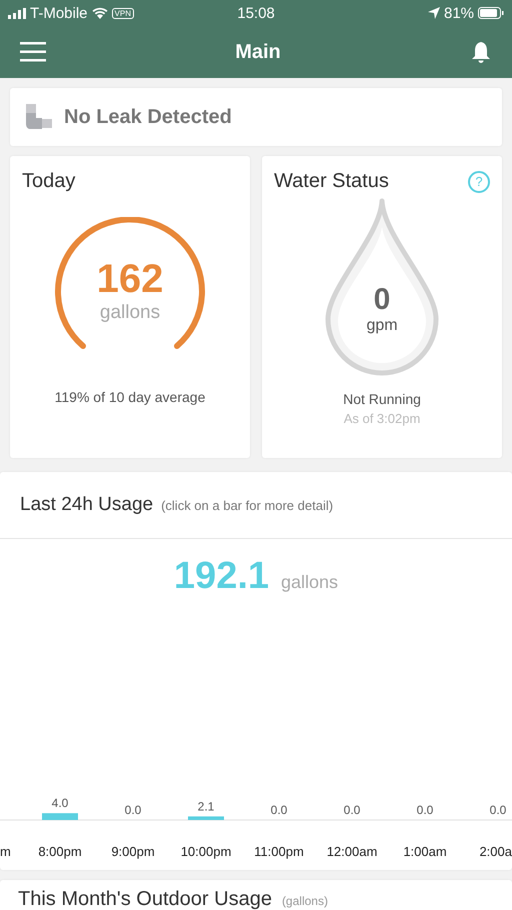  Describe the element at coordinates (491, 13) in the screenshot. I see `battery-icon` at that location.